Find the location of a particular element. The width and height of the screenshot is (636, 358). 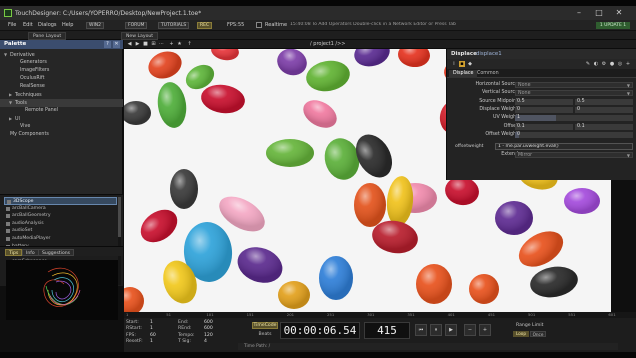

play-button: ▶ is located at coordinates (451, 330).